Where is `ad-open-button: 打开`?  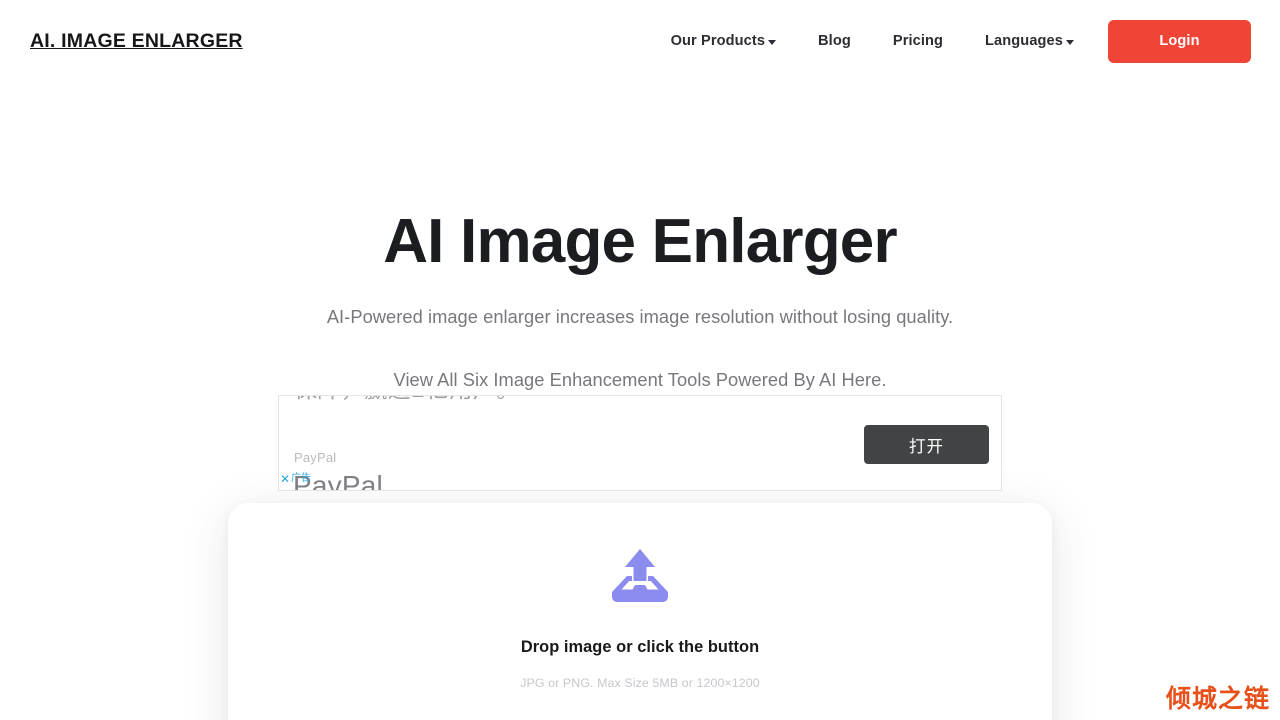 ad-open-button: 打开 is located at coordinates (926, 444).